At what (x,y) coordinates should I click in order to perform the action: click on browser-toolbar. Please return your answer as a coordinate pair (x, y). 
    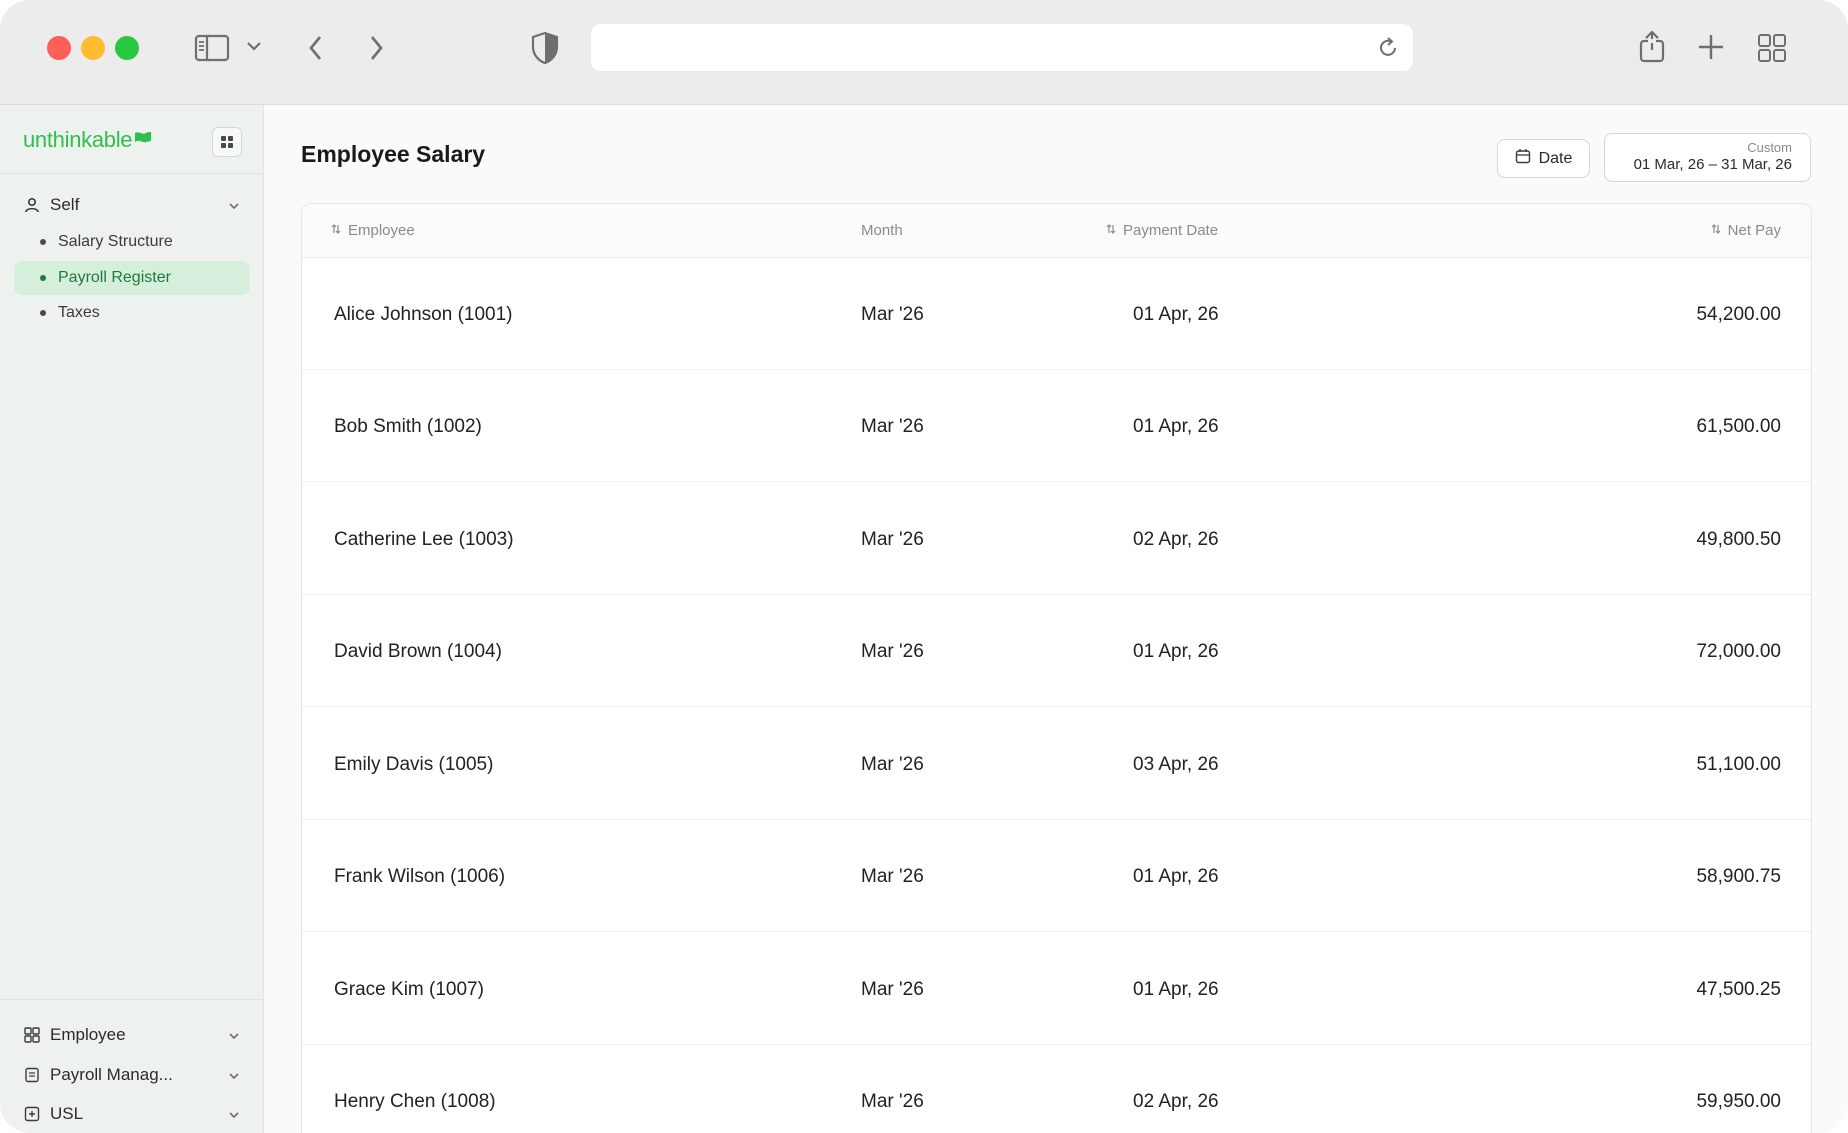
    Looking at the image, I should click on (924, 49).